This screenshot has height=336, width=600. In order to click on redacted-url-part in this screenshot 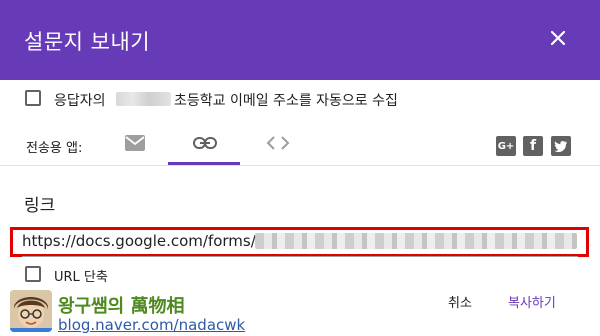, I will do `click(416, 241)`.